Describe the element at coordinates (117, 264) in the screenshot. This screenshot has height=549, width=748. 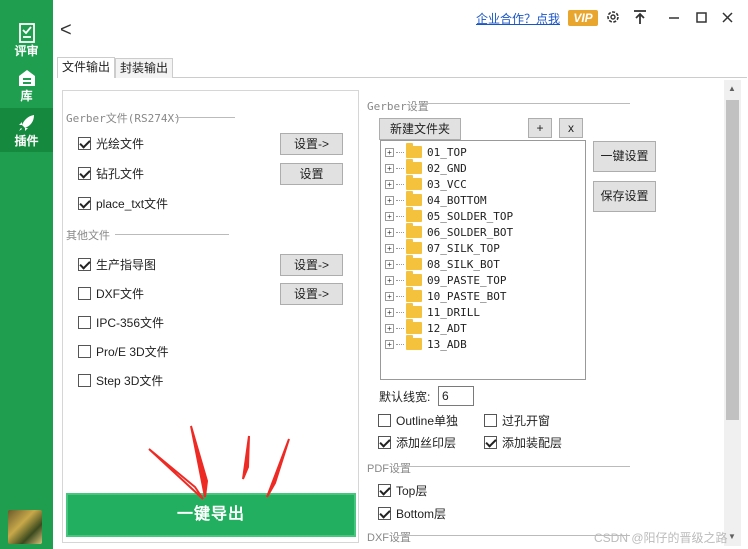
I see `checkbox-production-guide: 生产指导图` at that location.